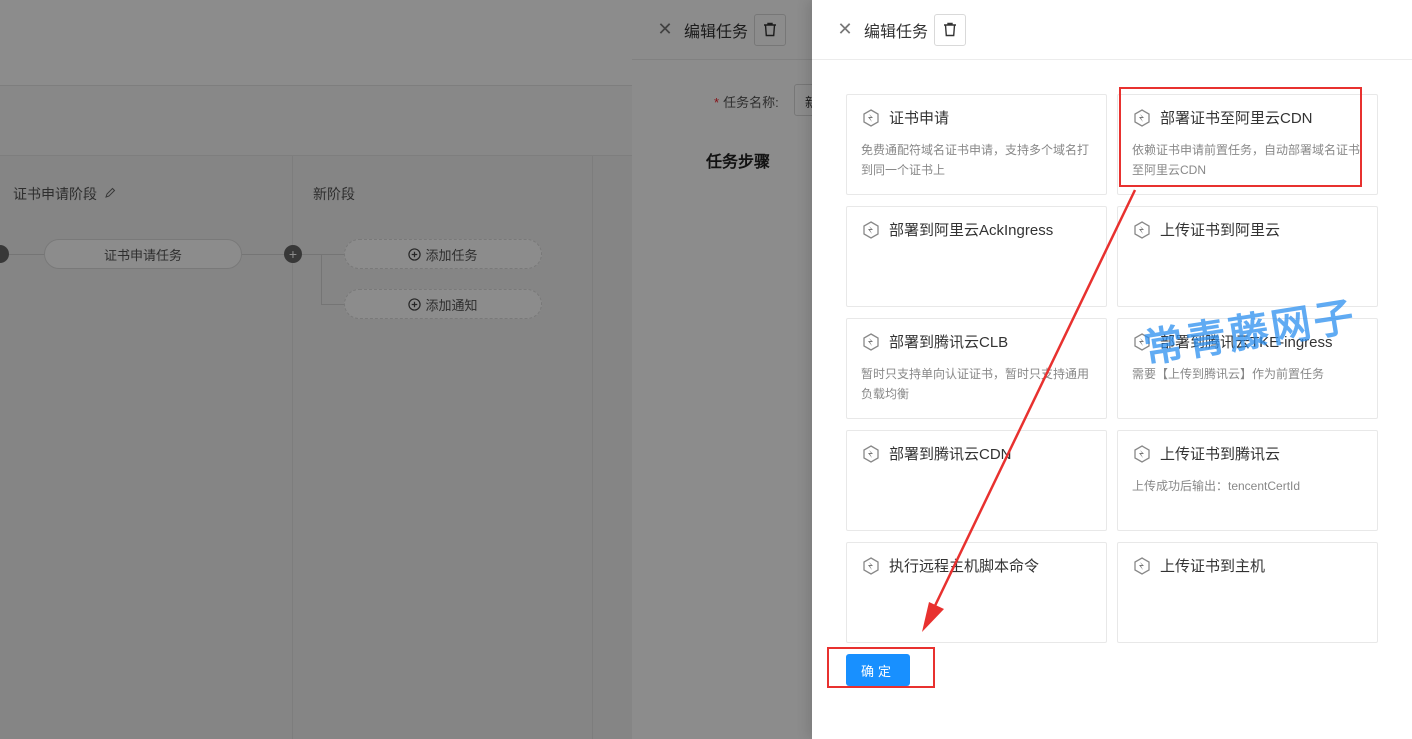 This screenshot has height=739, width=1412. Describe the element at coordinates (1216, 486) in the screenshot. I see `plugin-description: 上传成功后输出：tencentCertId` at that location.